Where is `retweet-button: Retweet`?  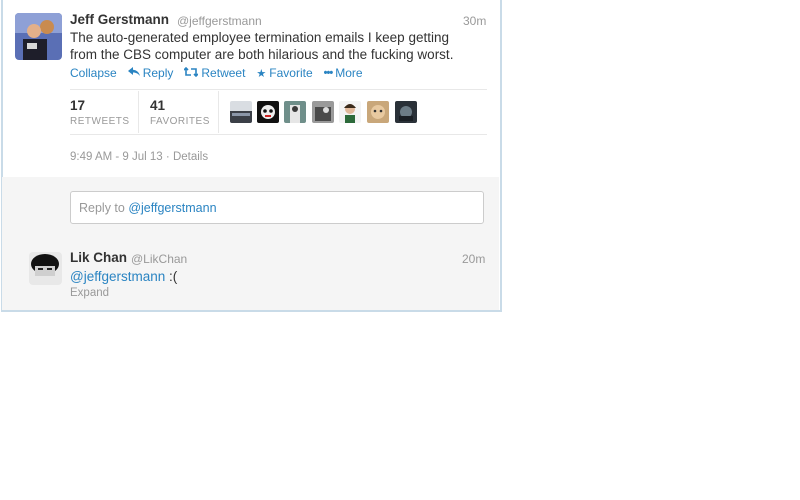
retweet-button: Retweet is located at coordinates (214, 73).